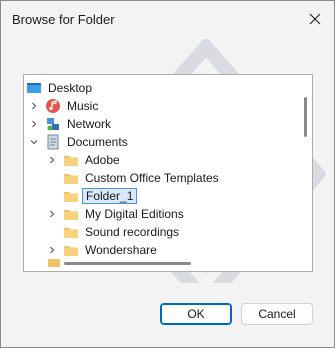 The height and width of the screenshot is (348, 335). What do you see at coordinates (132, 232) in the screenshot?
I see `tree-item-label: Sound recordings` at bounding box center [132, 232].